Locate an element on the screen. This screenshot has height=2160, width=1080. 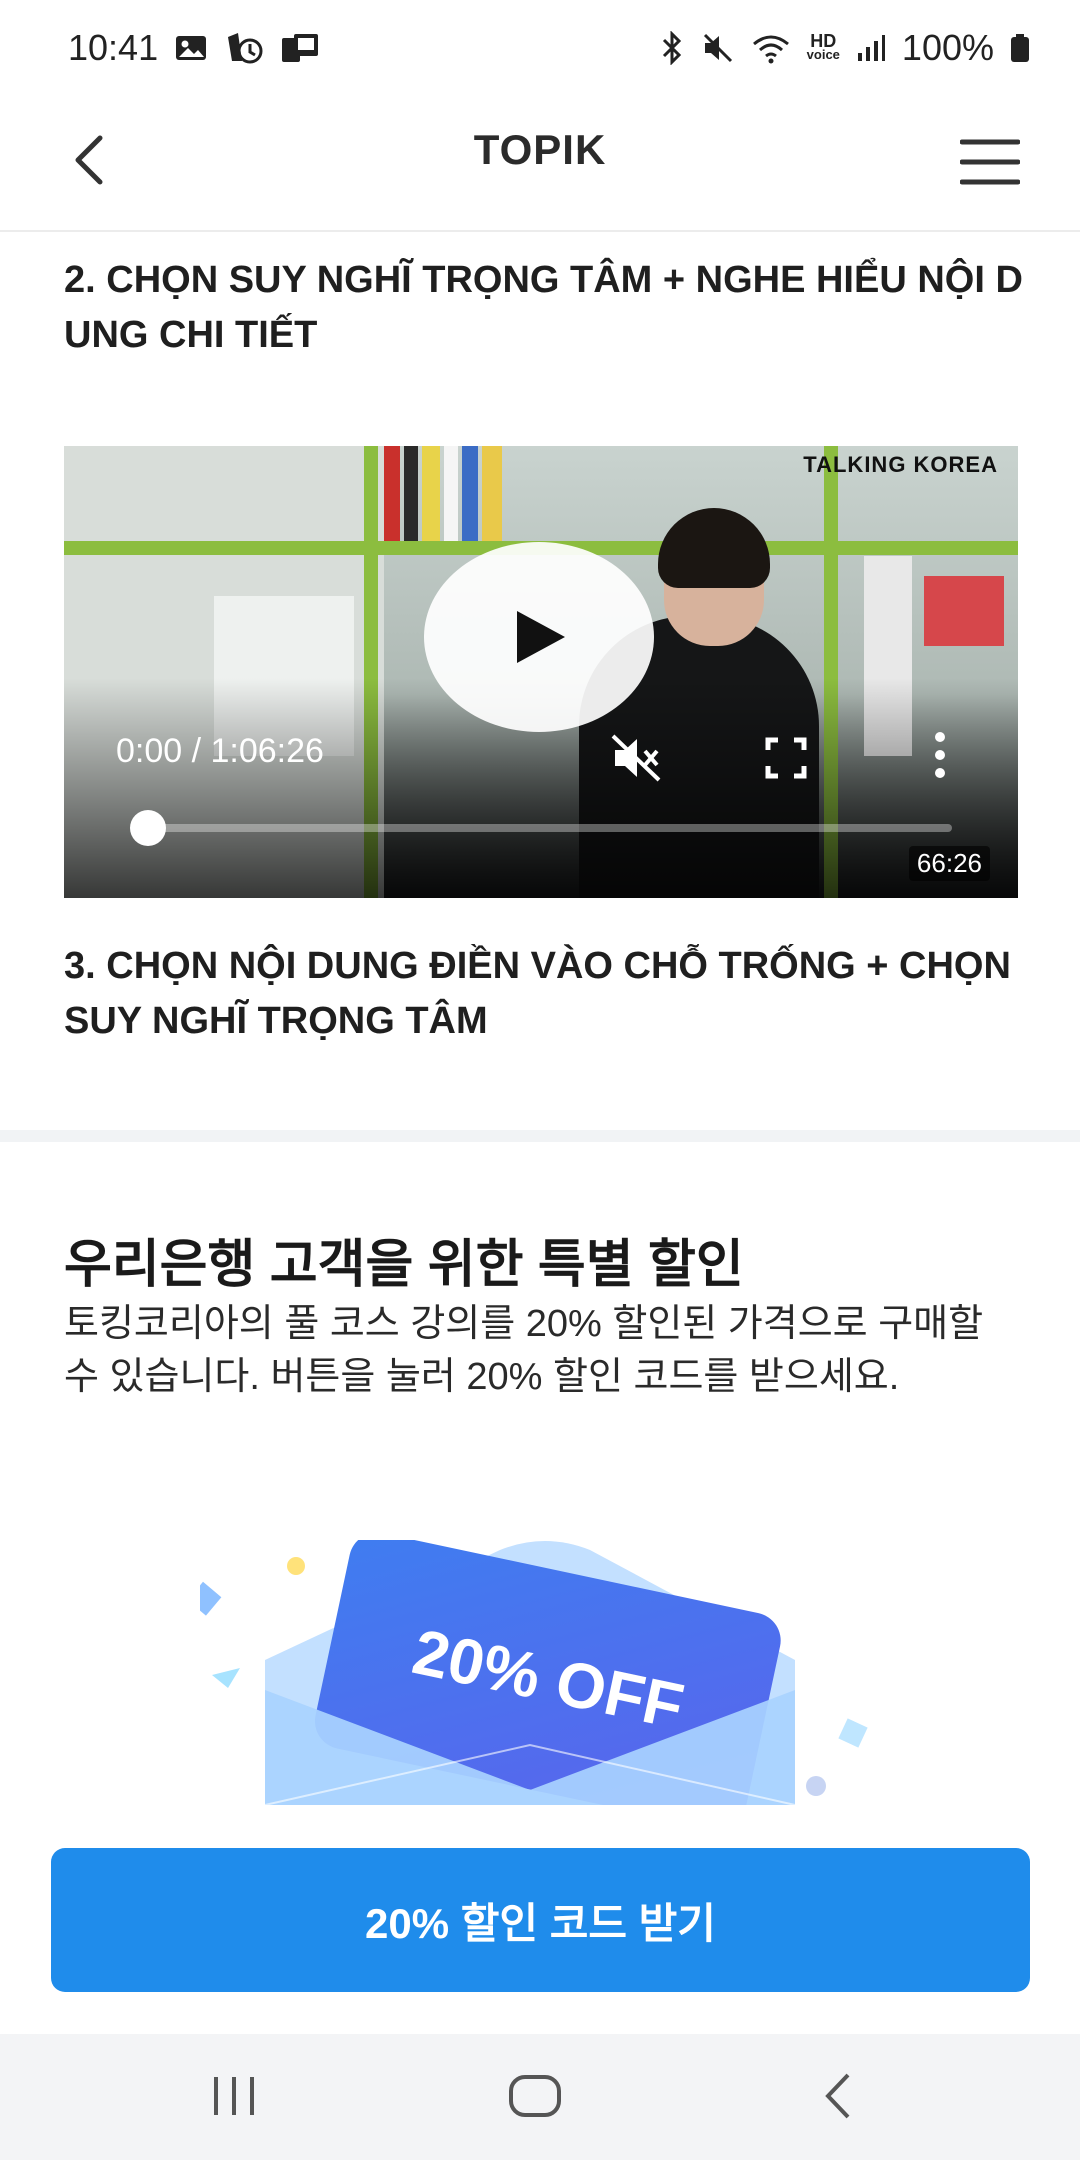
status-bar-left: 10:41 is located at coordinates (194, 48).